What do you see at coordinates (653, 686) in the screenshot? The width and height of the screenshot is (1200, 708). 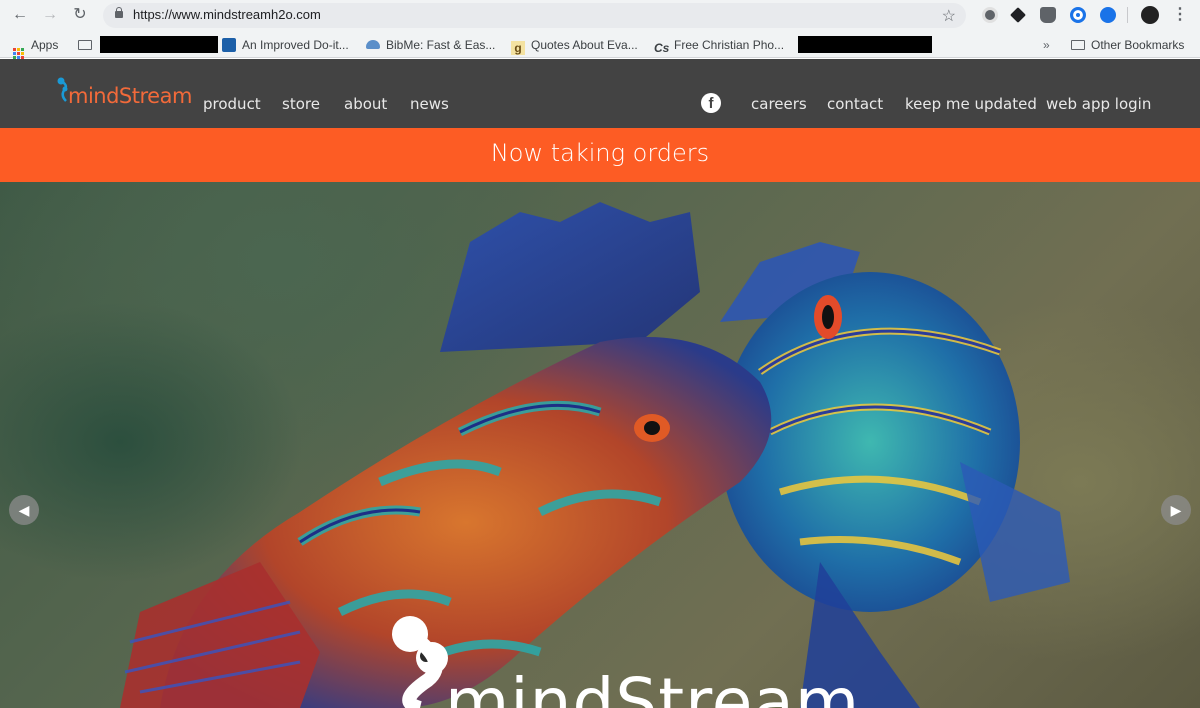 I see `hero-logo-text: mindStream` at bounding box center [653, 686].